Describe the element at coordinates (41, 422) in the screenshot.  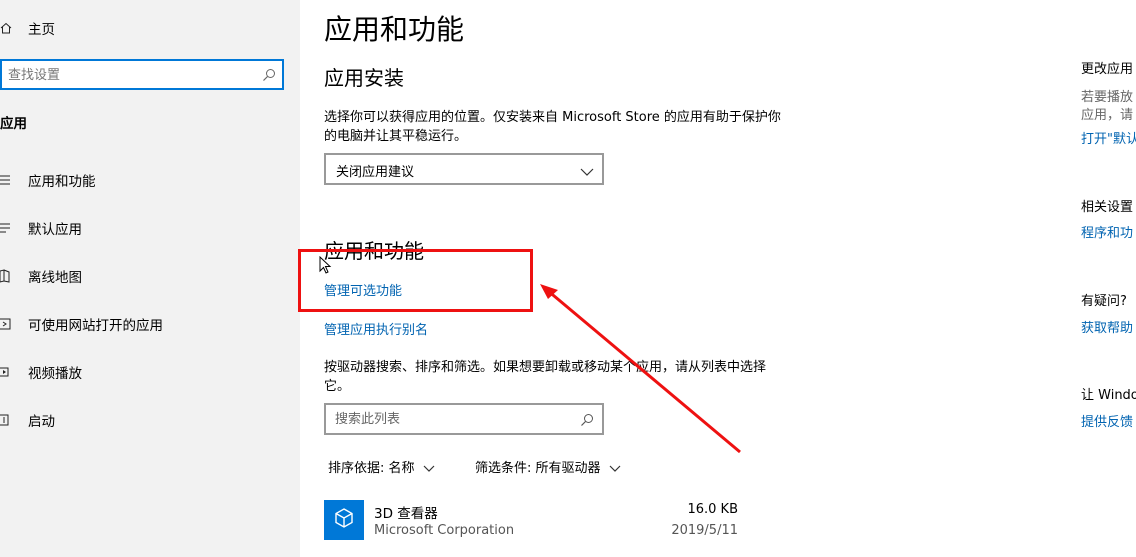
I see `sidebar-item-label: 启动` at that location.